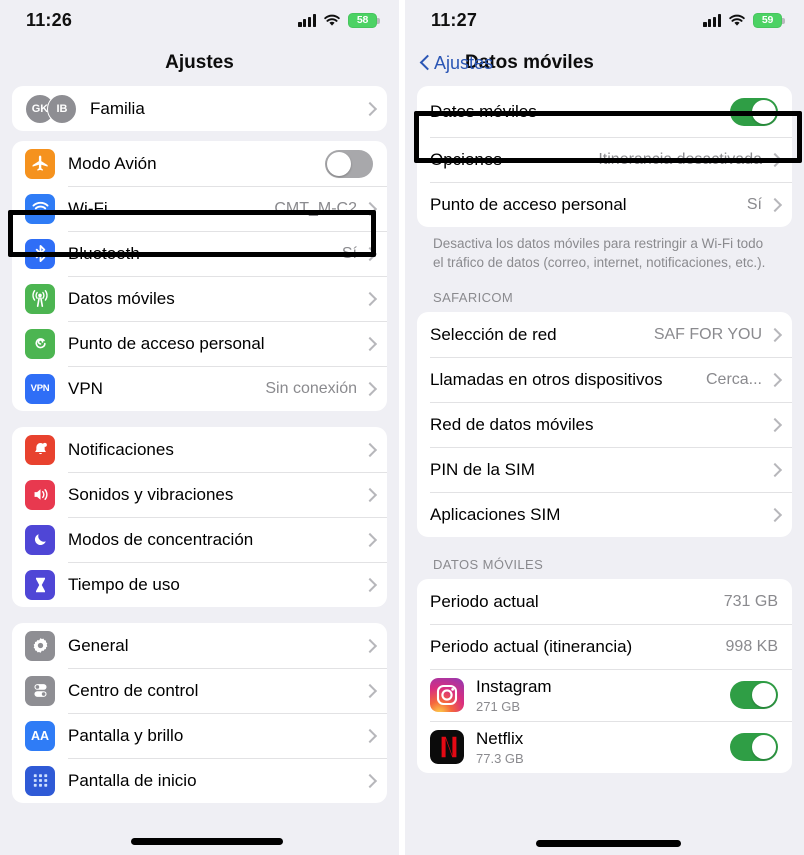 The width and height of the screenshot is (804, 855). What do you see at coordinates (199, 449) in the screenshot?
I see `sidebar-item-notificaciones: Notificaciones` at bounding box center [199, 449].